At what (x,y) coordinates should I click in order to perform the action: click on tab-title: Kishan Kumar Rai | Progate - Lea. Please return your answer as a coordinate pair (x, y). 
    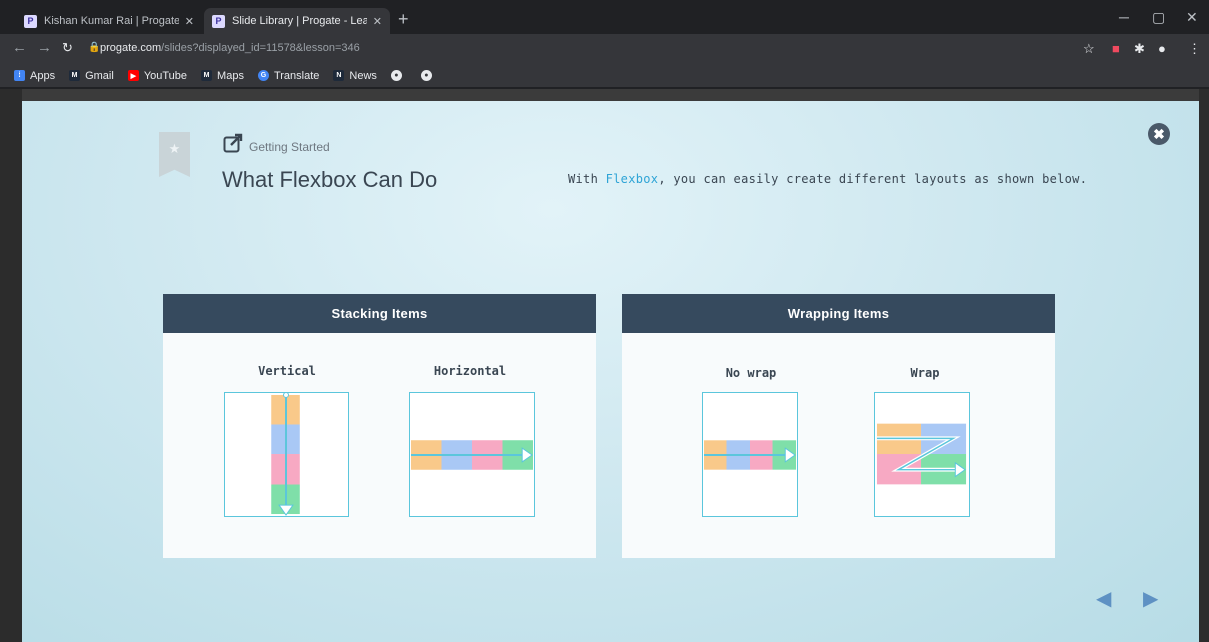
    Looking at the image, I should click on (111, 21).